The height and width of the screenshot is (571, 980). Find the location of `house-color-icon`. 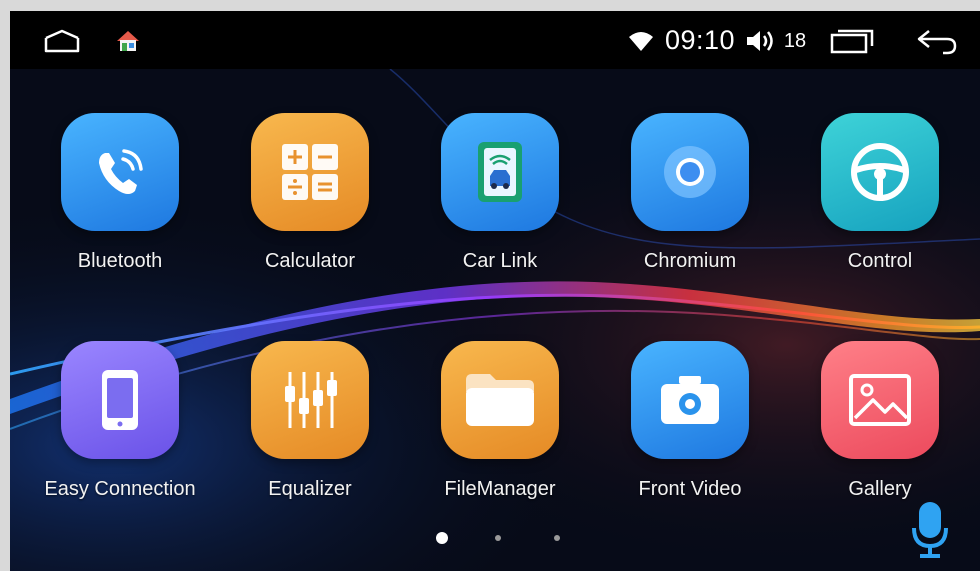

house-color-icon is located at coordinates (128, 41).